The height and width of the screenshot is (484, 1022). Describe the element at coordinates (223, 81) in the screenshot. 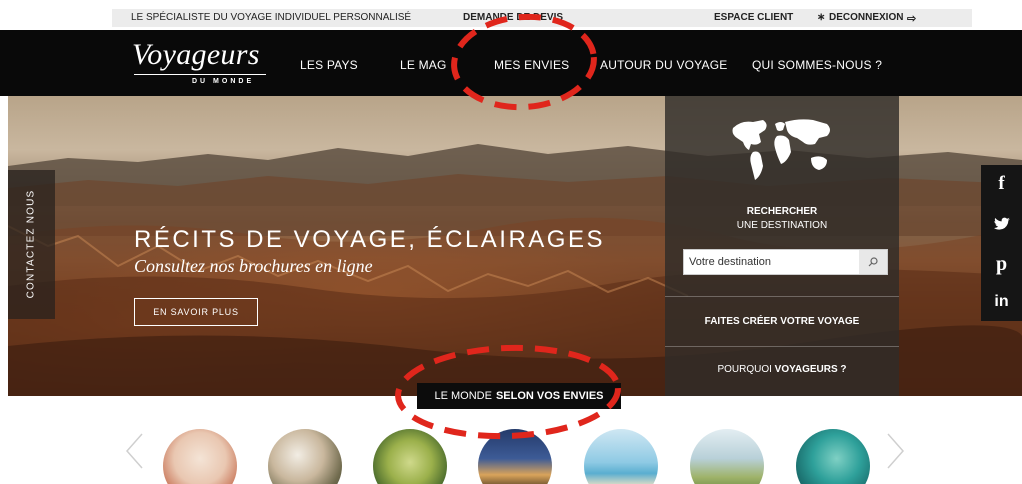

I see `logo-sub: DU MONDE` at that location.